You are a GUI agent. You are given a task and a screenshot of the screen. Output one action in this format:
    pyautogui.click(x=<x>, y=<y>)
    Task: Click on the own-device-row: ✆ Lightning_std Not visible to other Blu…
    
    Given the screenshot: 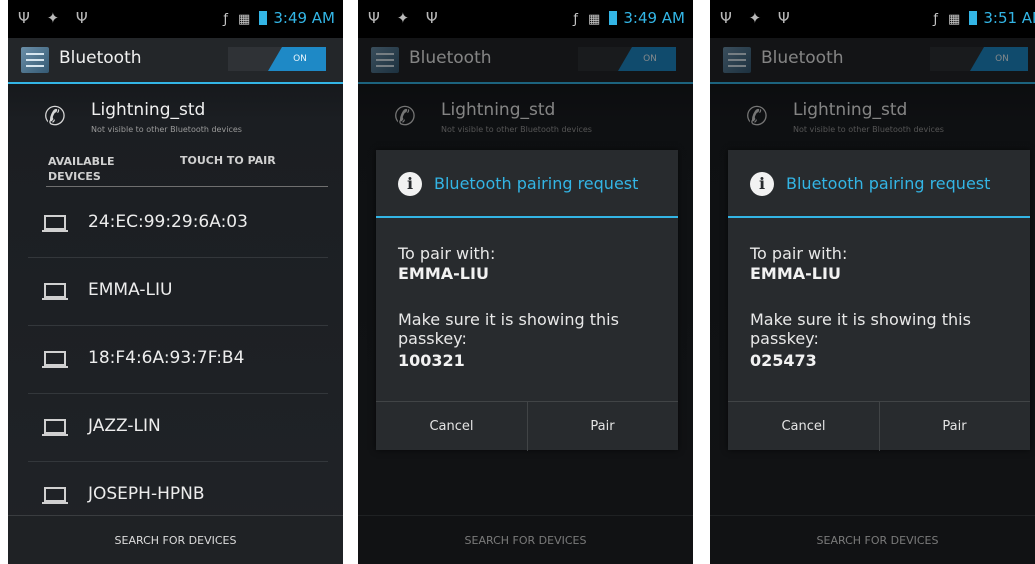 What is the action you would take?
    pyautogui.click(x=175, y=115)
    